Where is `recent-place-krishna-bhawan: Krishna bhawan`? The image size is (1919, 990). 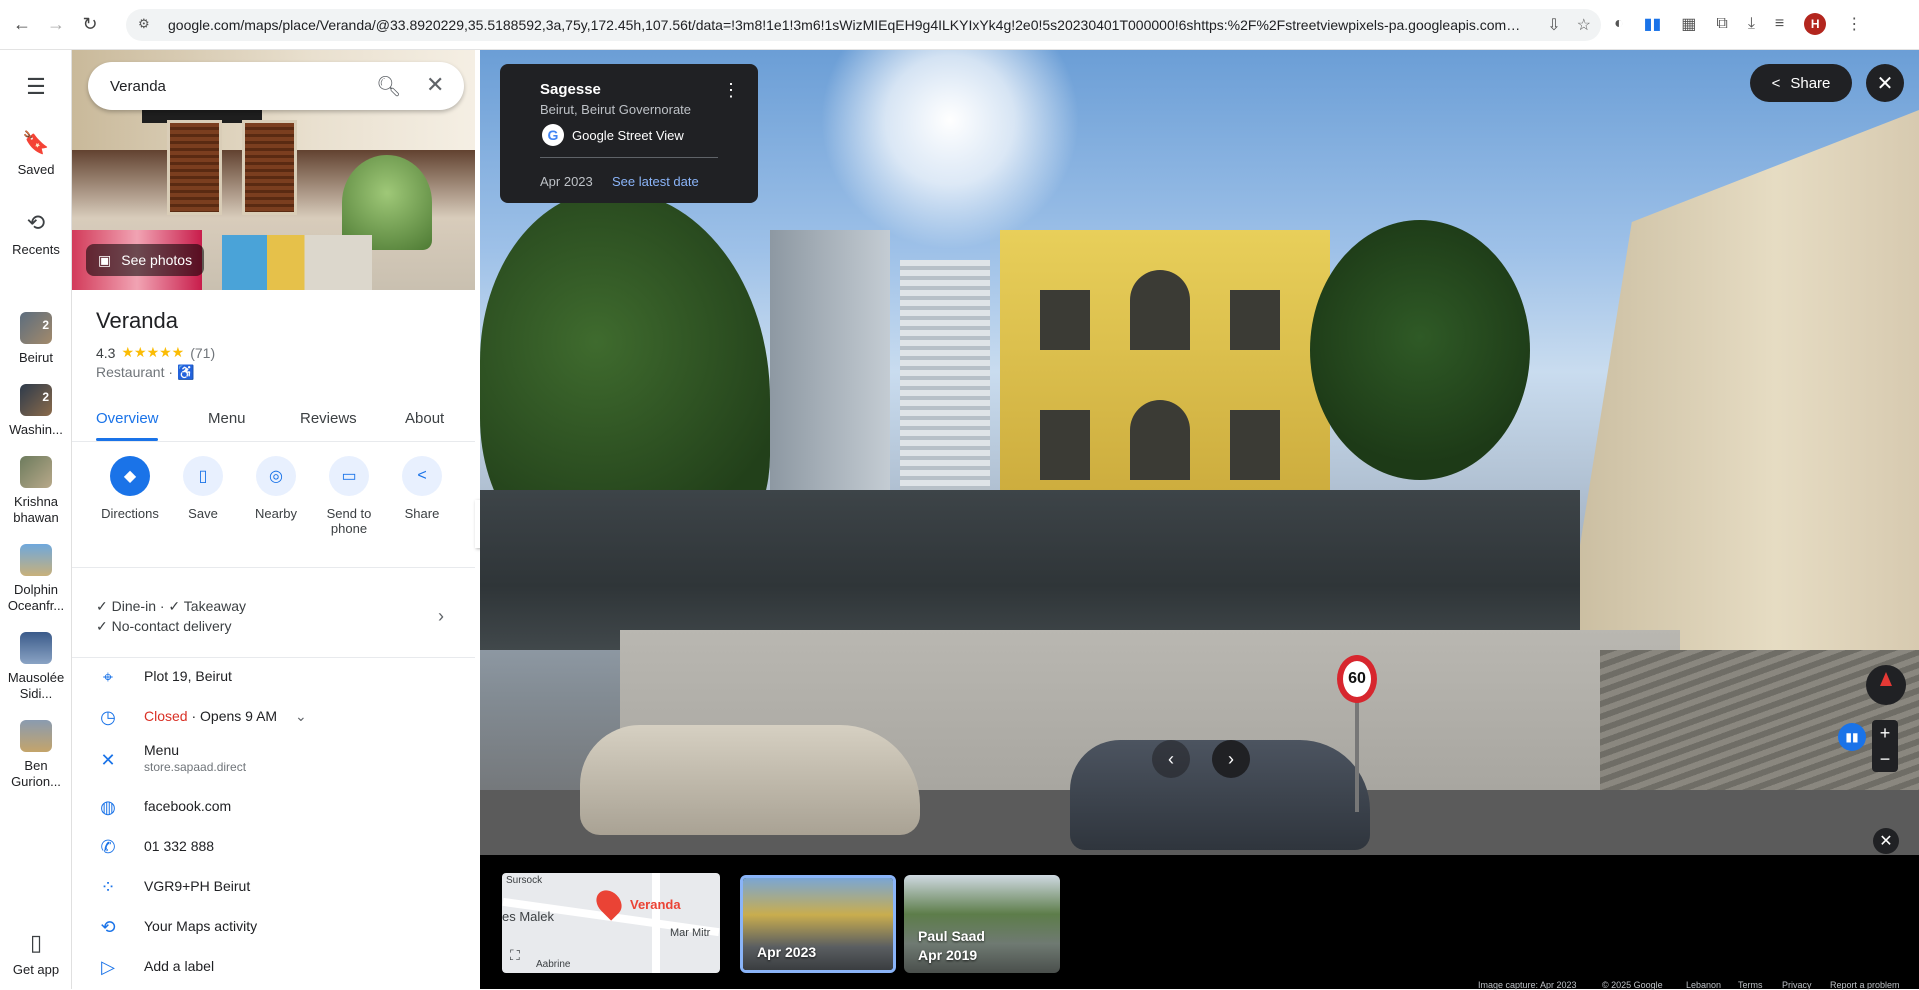
recent-place-krishna-bhawan: Krishna bhawan is located at coordinates (36, 491).